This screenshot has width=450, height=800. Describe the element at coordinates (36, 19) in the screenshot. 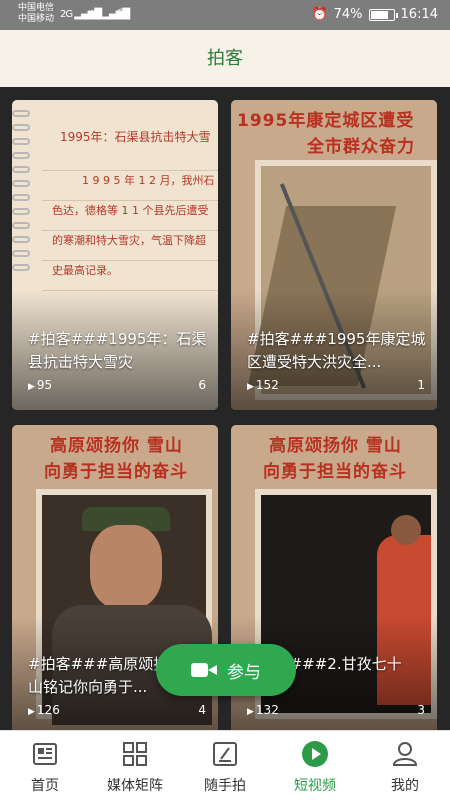

I see `carrier-2: 中国移动` at that location.